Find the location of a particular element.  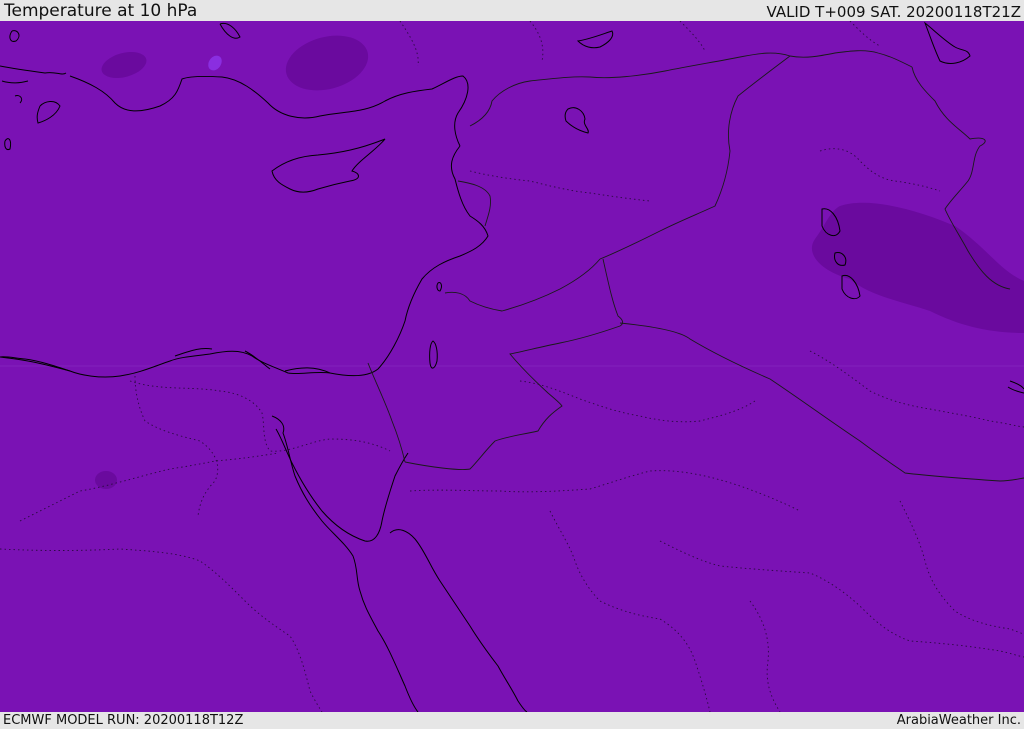

model-run-label: ECMWF MODEL RUN: 20200118T12Z is located at coordinates (123, 720).